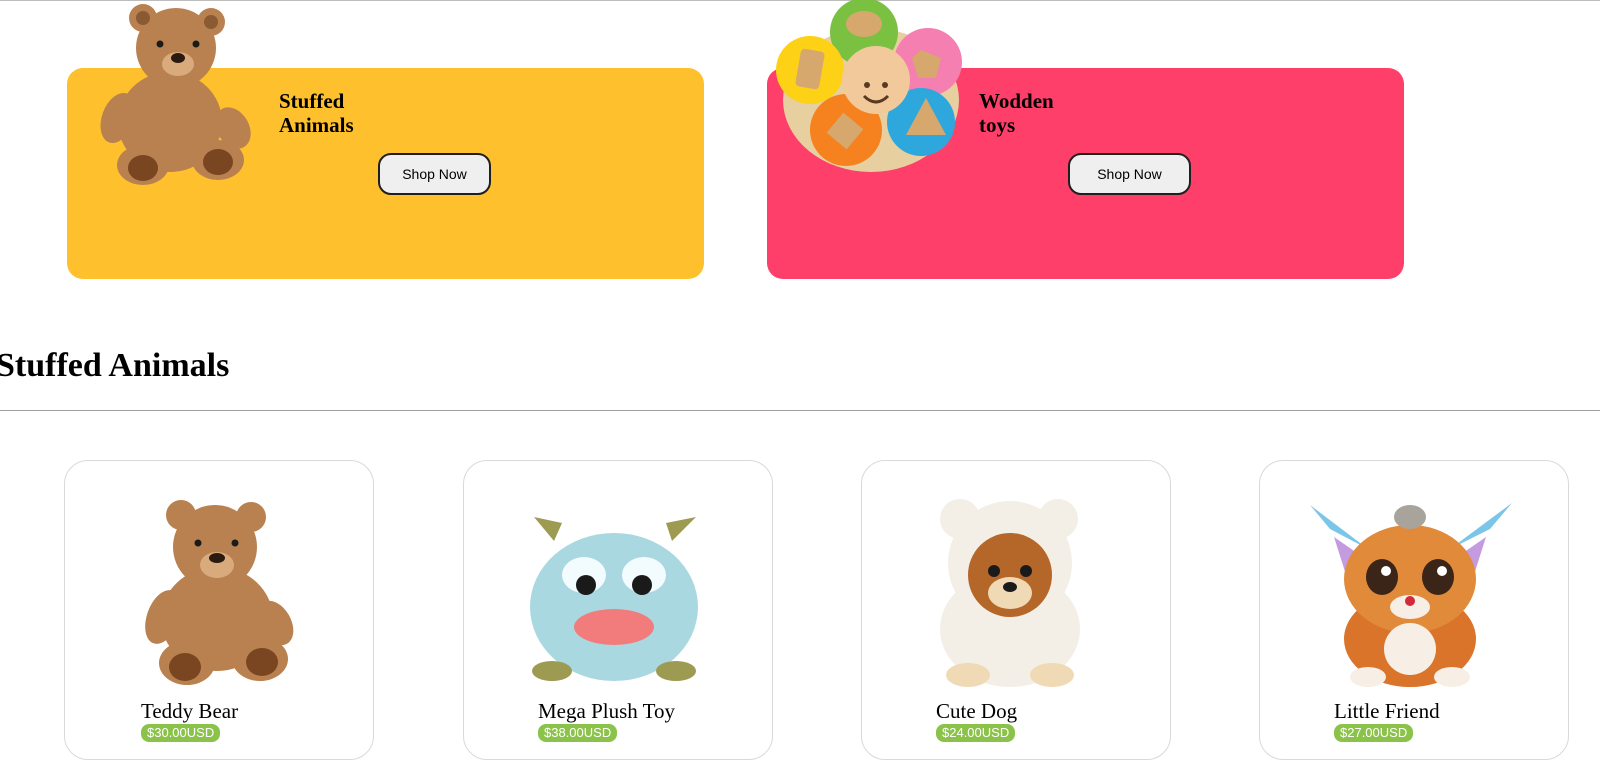  Describe the element at coordinates (869, 86) in the screenshot. I see `wooden-toy-image` at that location.